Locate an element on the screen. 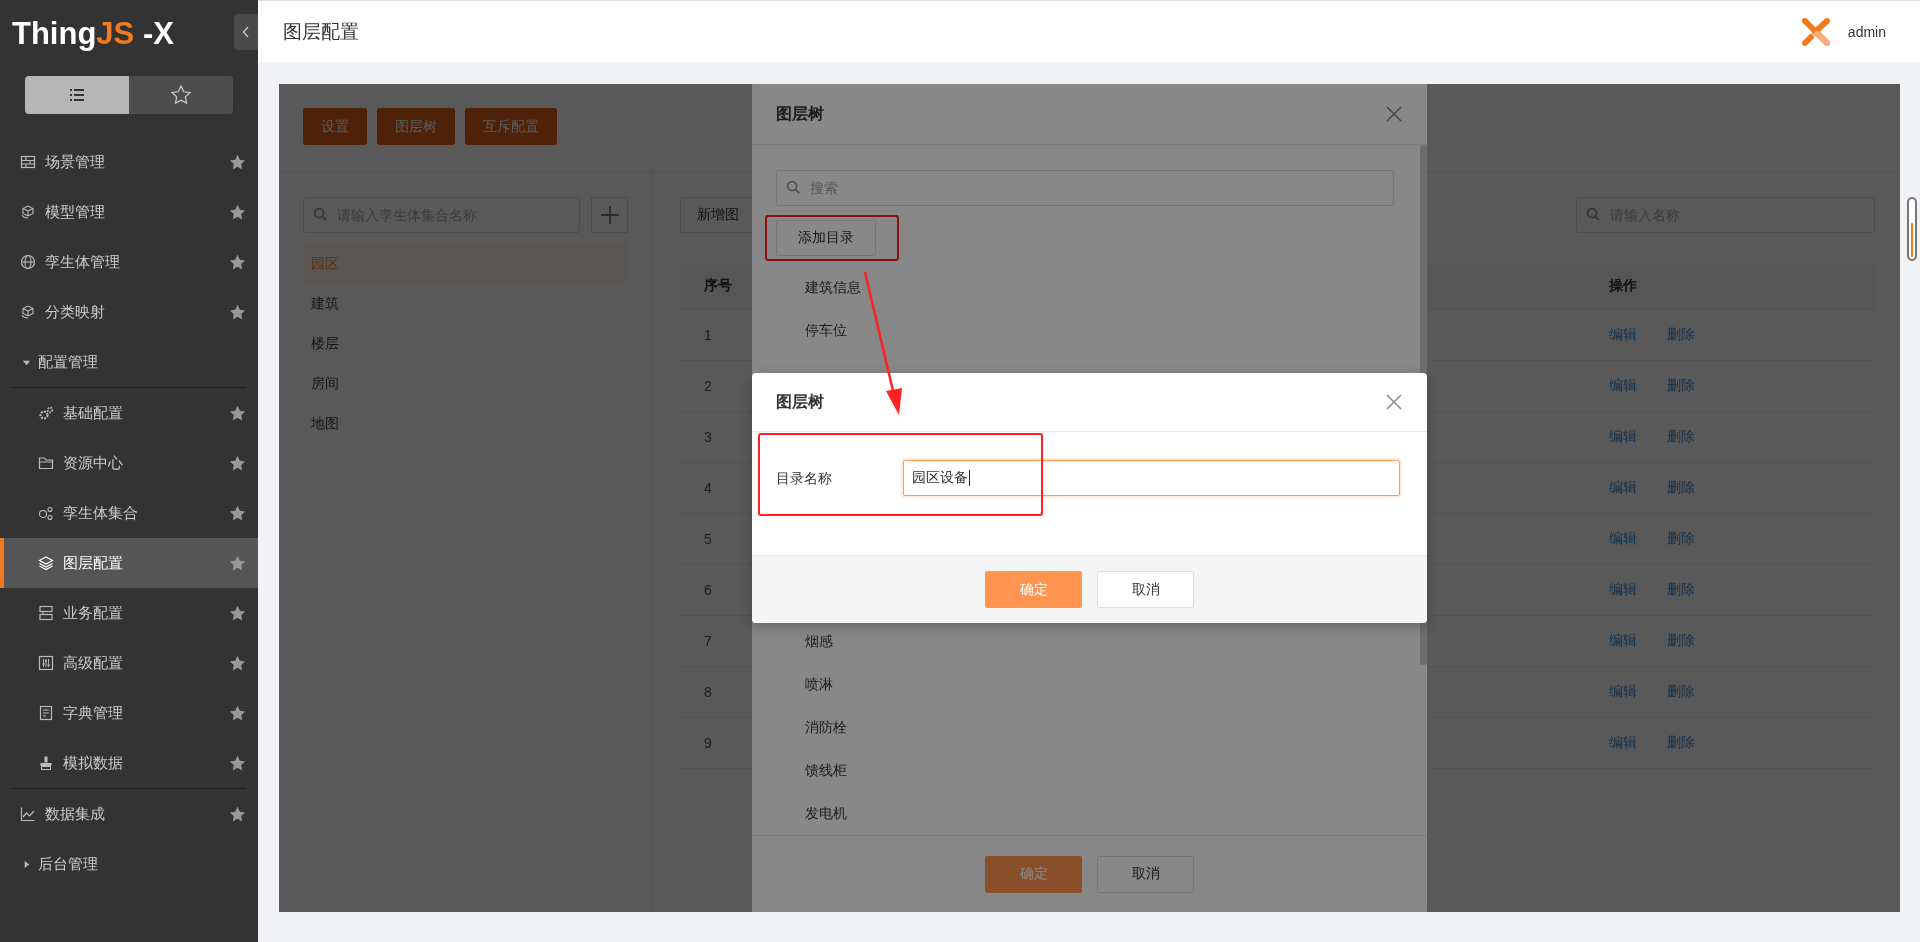  nav-item: 分类映射 is located at coordinates (129, 312).